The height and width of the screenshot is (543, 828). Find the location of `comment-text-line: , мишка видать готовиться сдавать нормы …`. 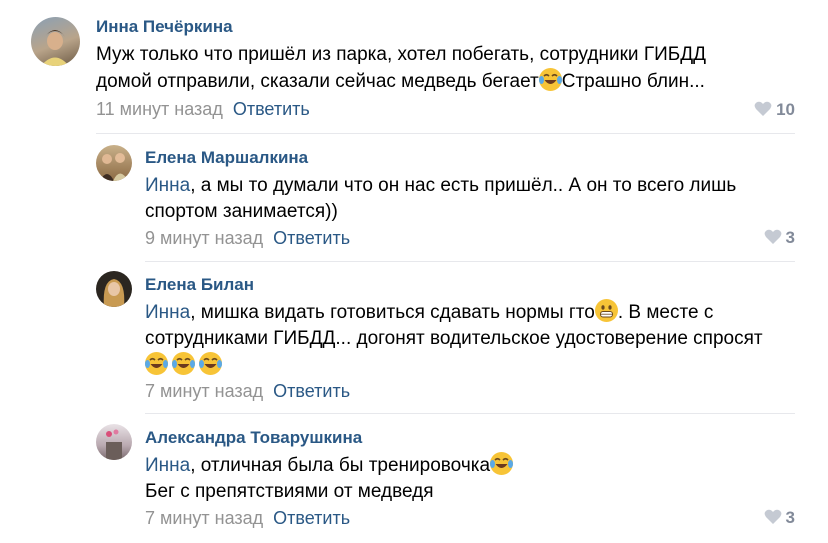

comment-text-line: , мишка видать готовиться сдавать нормы … is located at coordinates (392, 312).